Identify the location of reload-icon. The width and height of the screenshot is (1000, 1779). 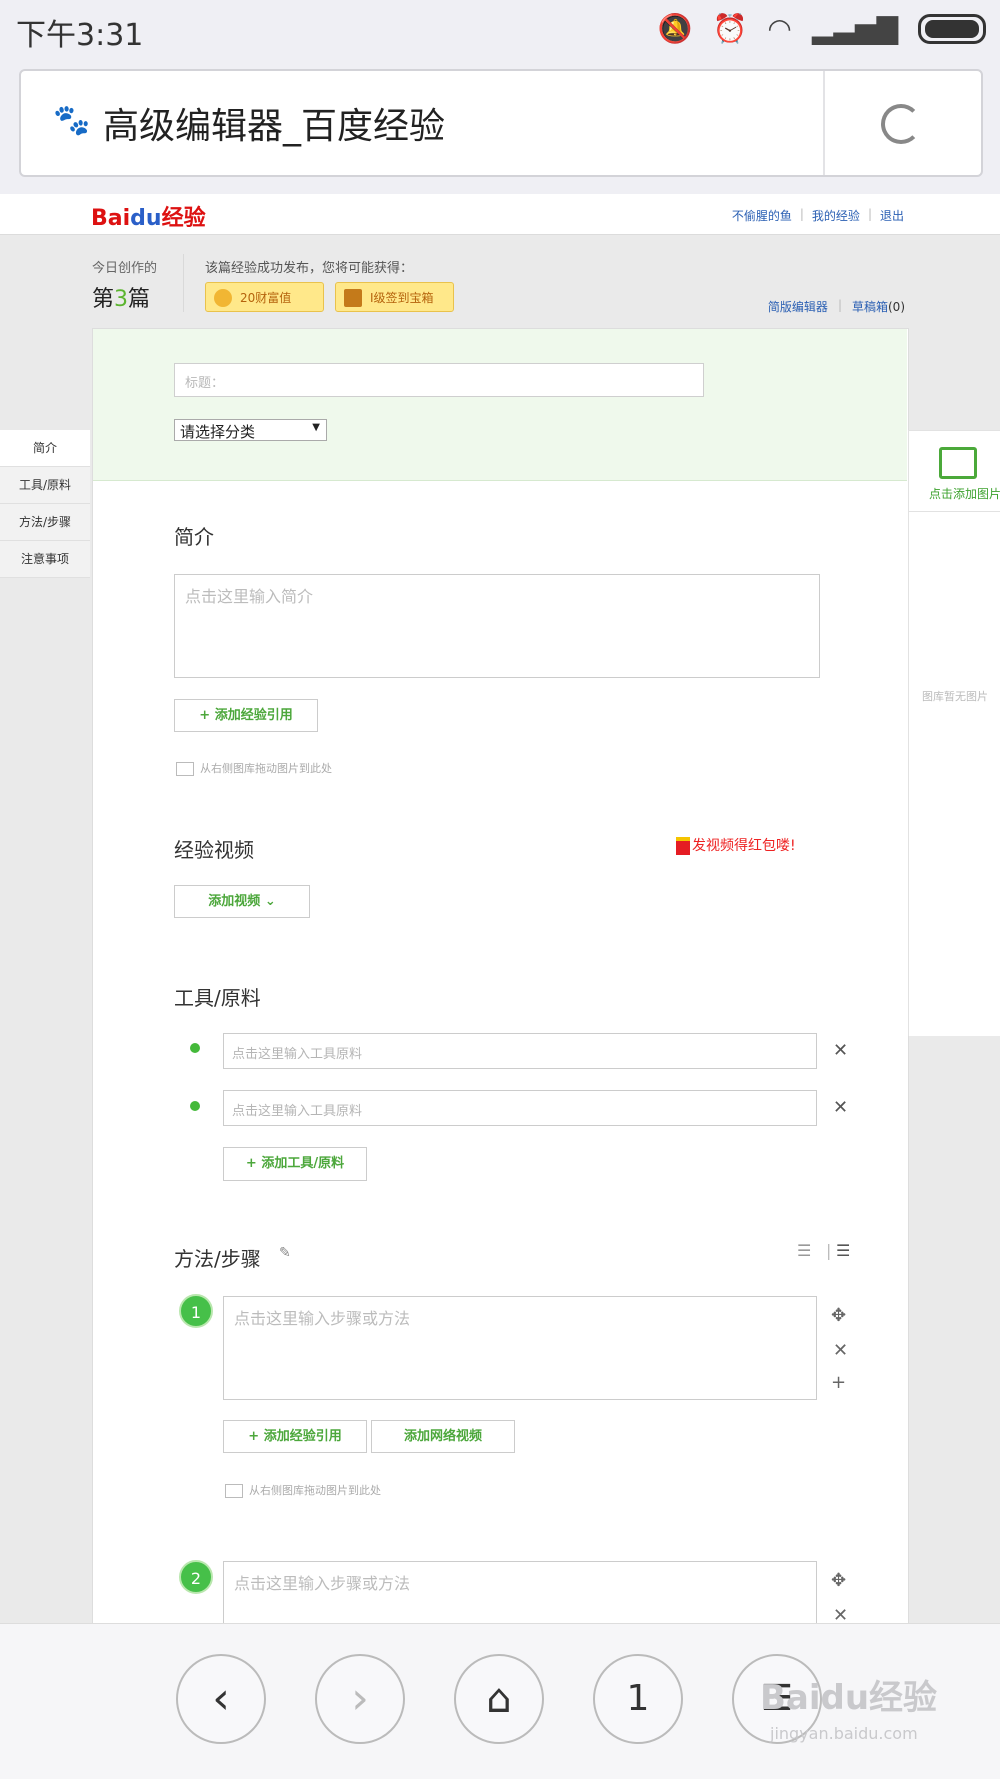
(901, 124).